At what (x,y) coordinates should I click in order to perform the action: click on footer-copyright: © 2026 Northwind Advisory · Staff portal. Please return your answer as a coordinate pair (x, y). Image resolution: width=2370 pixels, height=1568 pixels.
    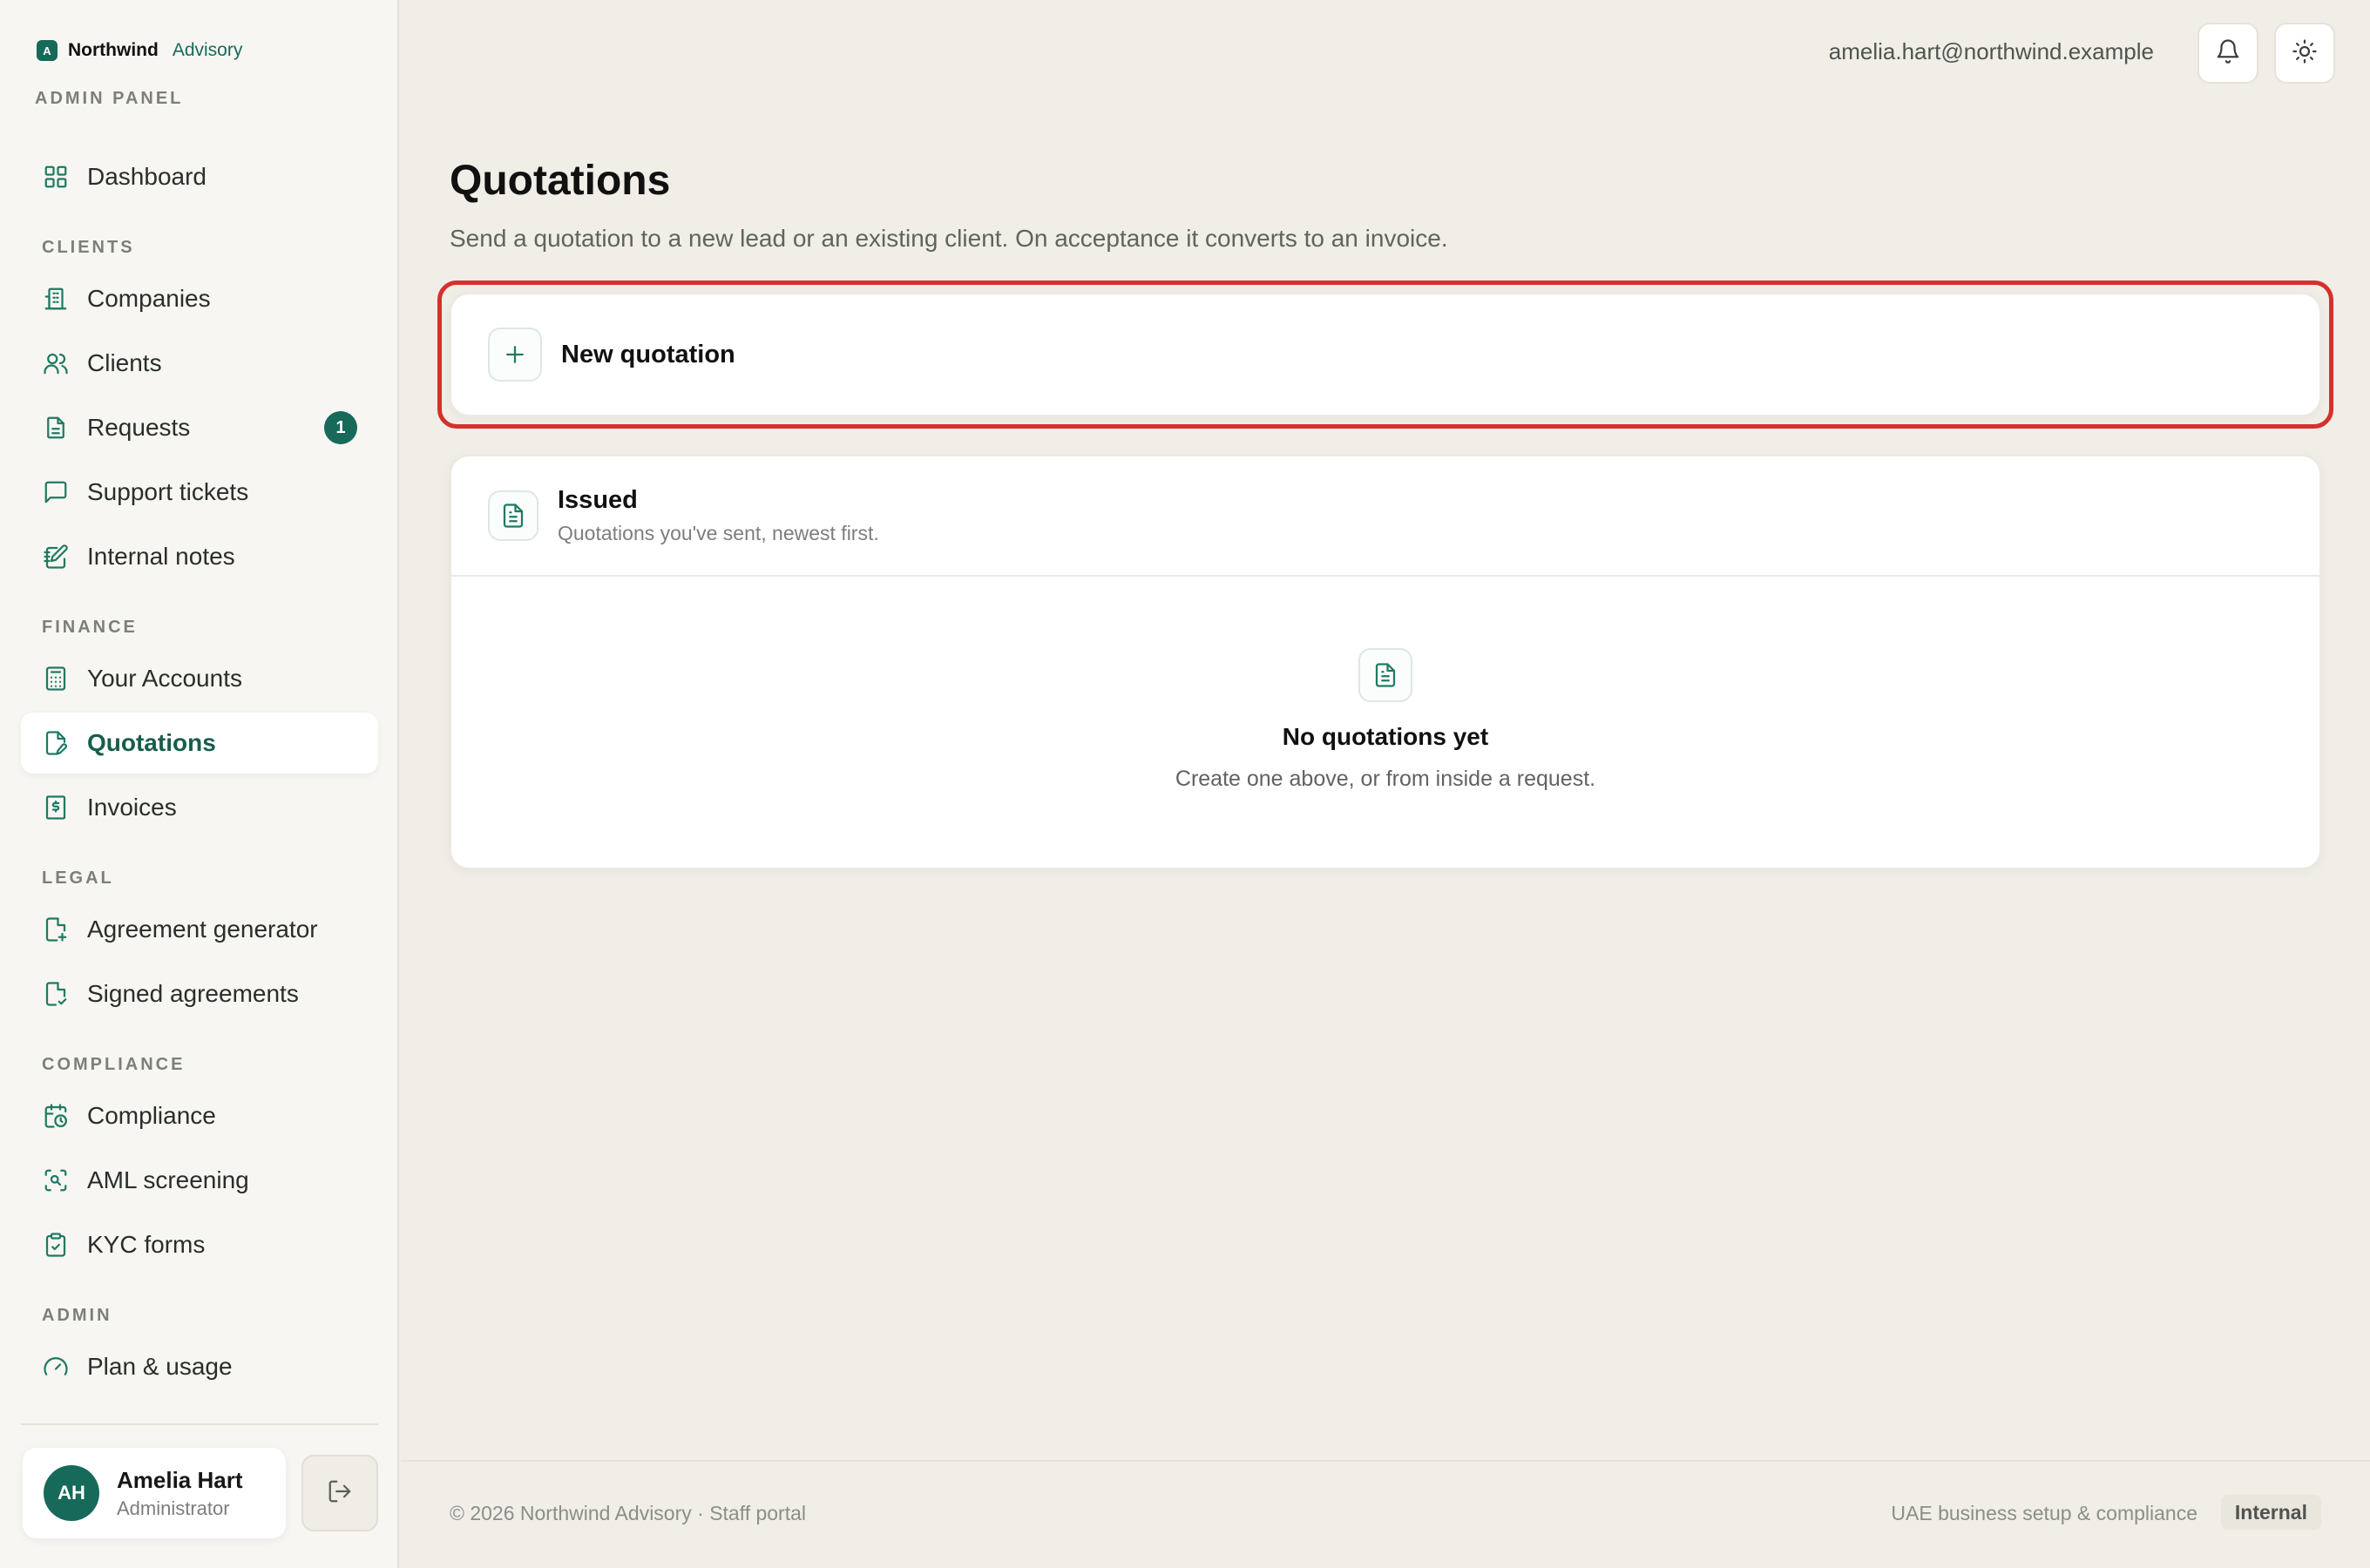
    Looking at the image, I should click on (628, 1513).